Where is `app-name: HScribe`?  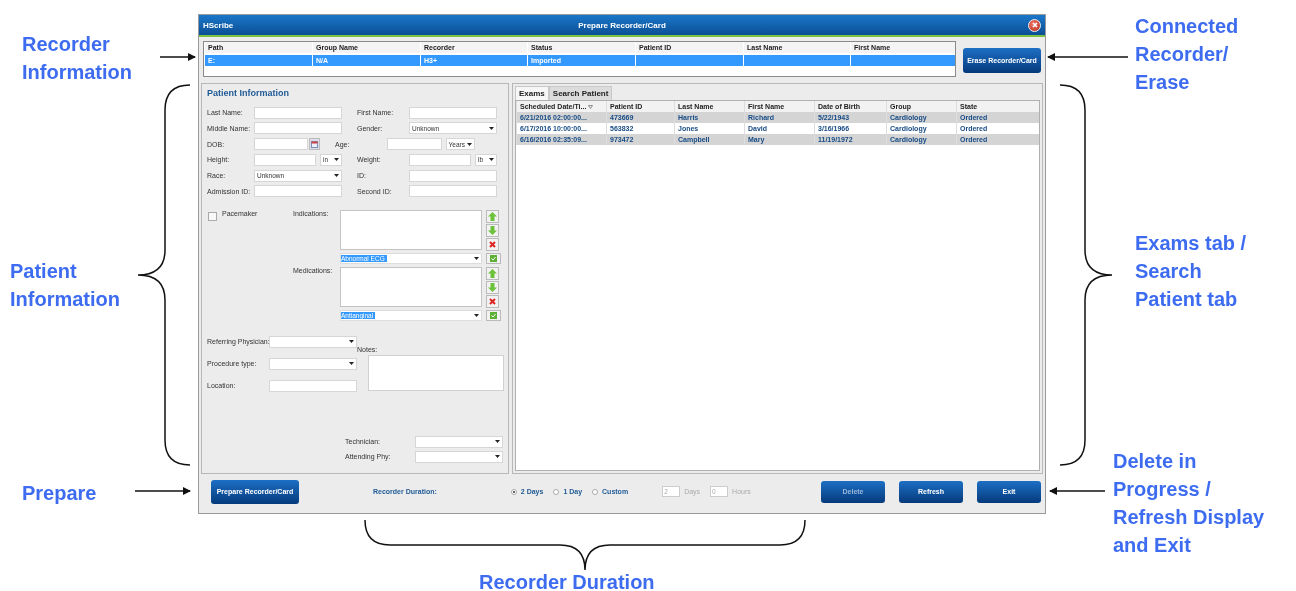 app-name: HScribe is located at coordinates (218, 25).